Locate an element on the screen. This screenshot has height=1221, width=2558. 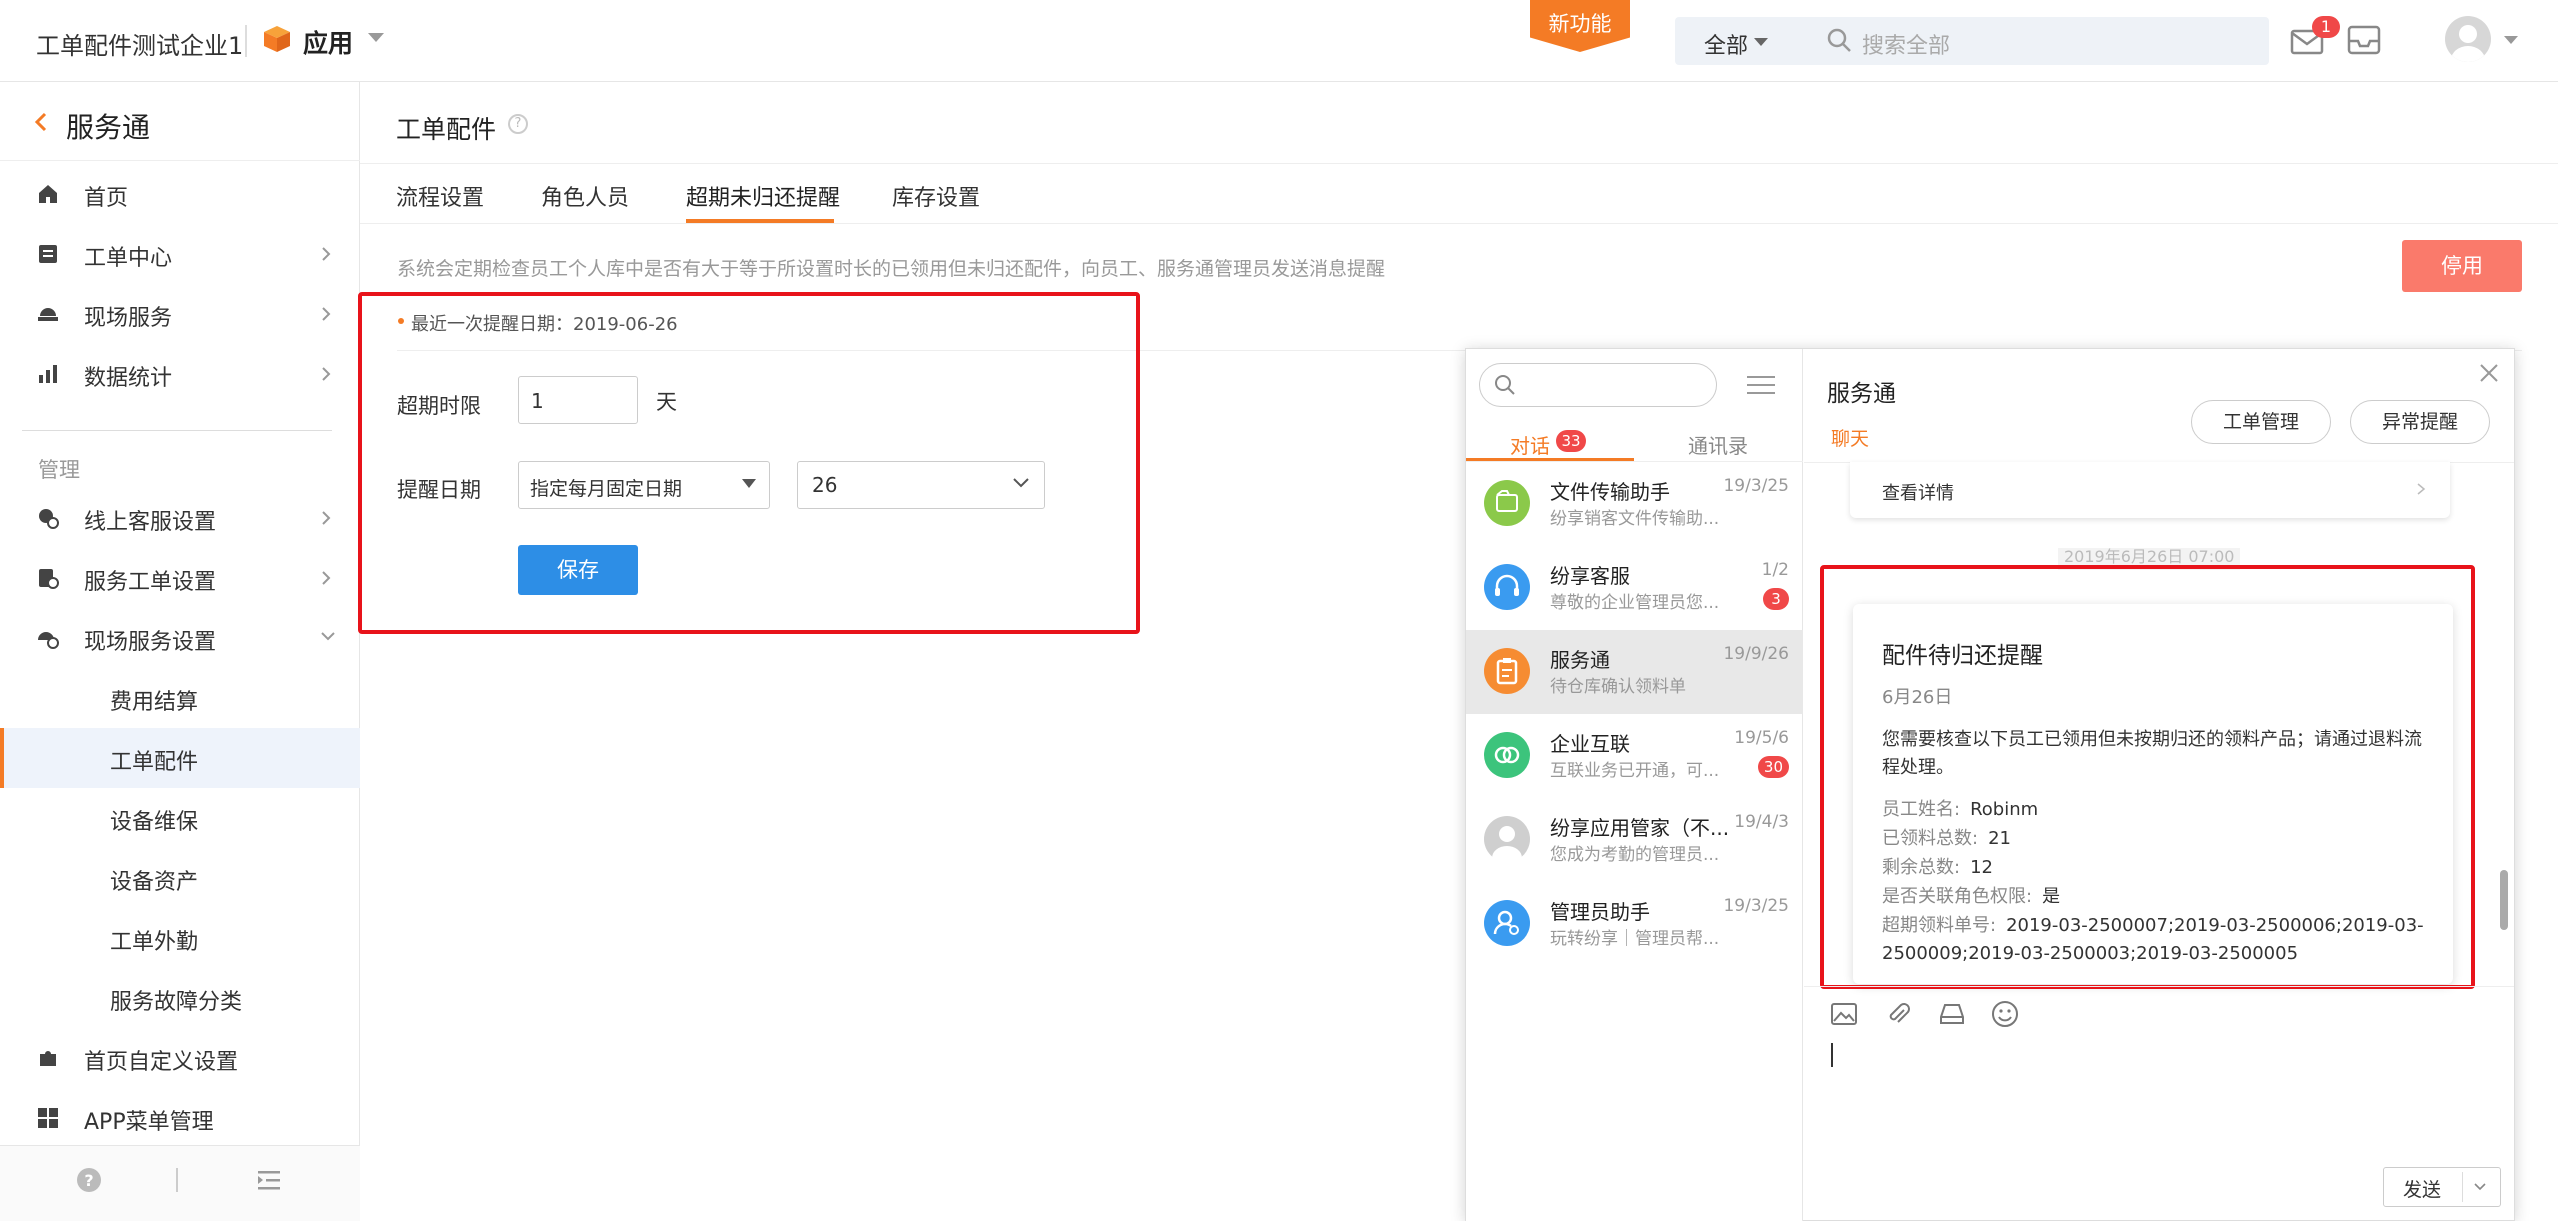
conversation-item: 文件传输助手 纷享销客文件传输助... 19/3/25 is located at coordinates (1634, 504).